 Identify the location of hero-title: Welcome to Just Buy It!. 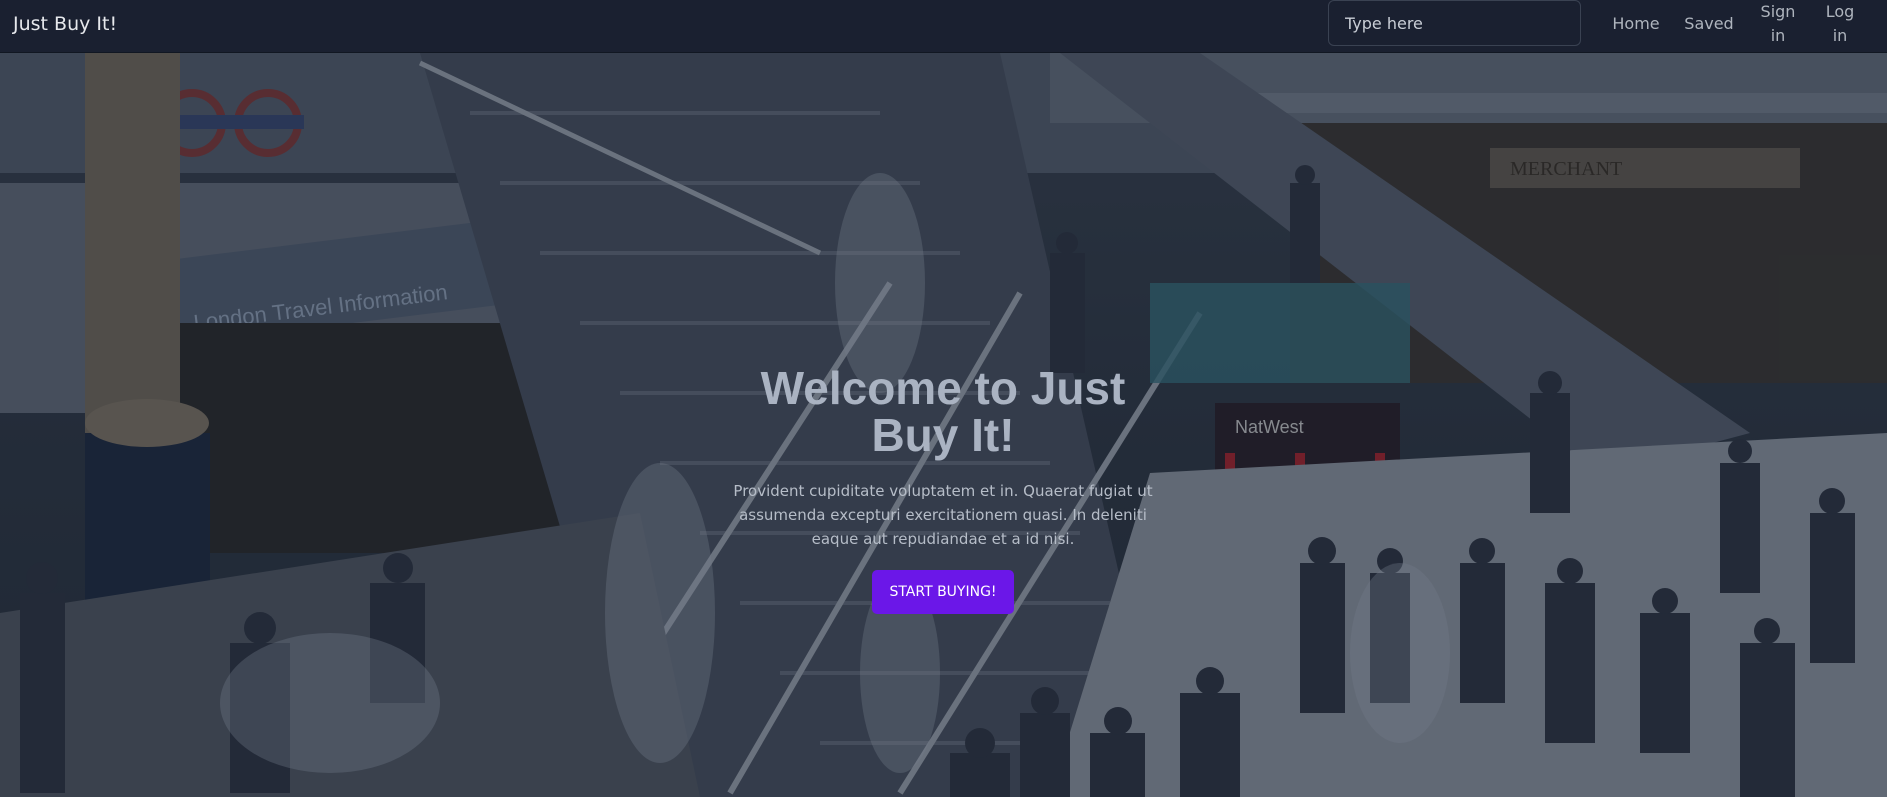
(943, 411).